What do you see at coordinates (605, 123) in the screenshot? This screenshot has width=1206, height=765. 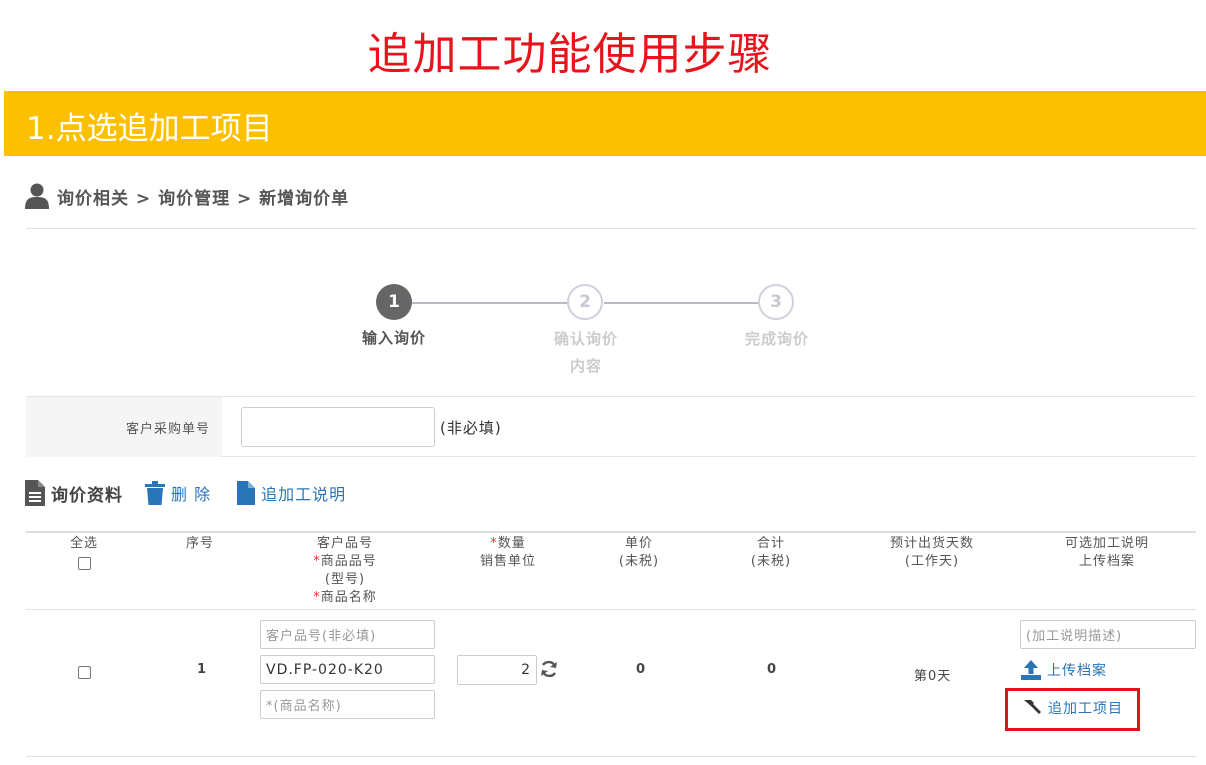 I see `step-banner: 1.点选追加工项目` at bounding box center [605, 123].